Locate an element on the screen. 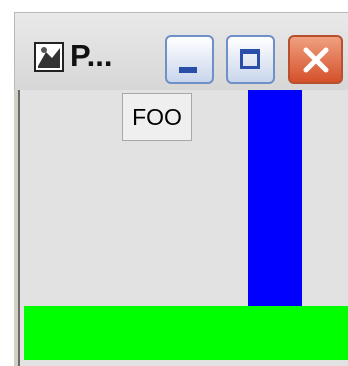 The height and width of the screenshot is (366, 348). blue-bar is located at coordinates (275, 198).